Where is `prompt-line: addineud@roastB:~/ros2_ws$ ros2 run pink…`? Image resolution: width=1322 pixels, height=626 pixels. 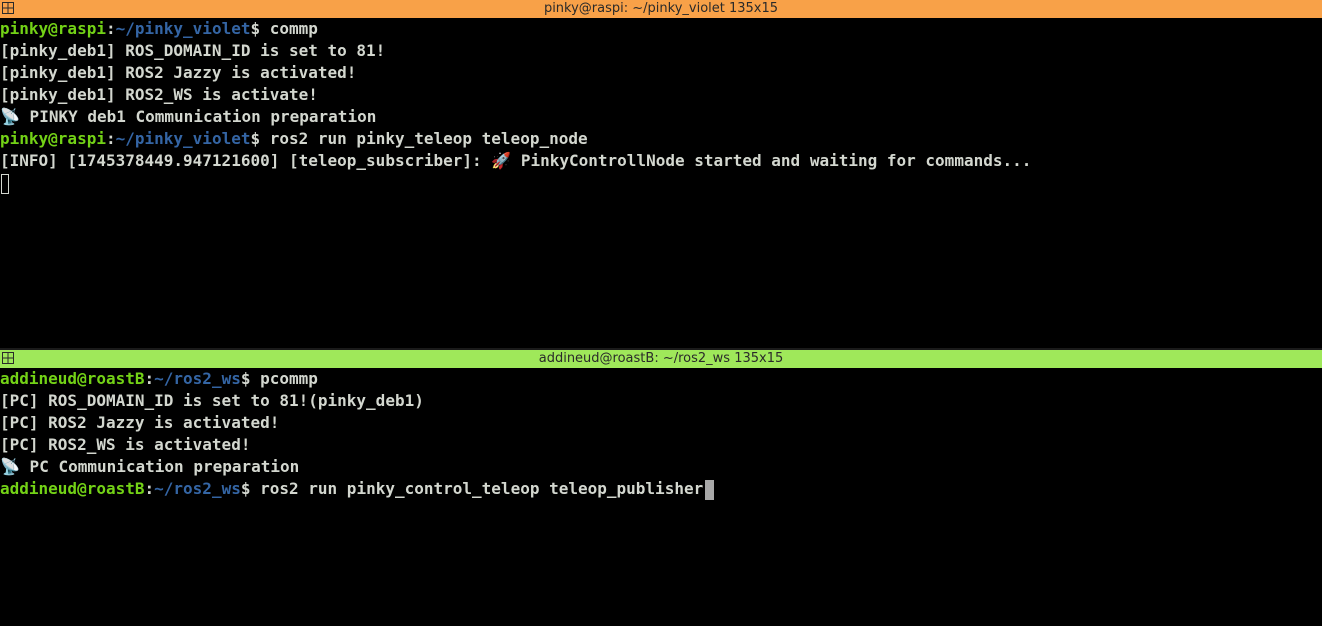 prompt-line: addineud@roastB:~/ros2_ws$ ros2 run pink… is located at coordinates (661, 489).